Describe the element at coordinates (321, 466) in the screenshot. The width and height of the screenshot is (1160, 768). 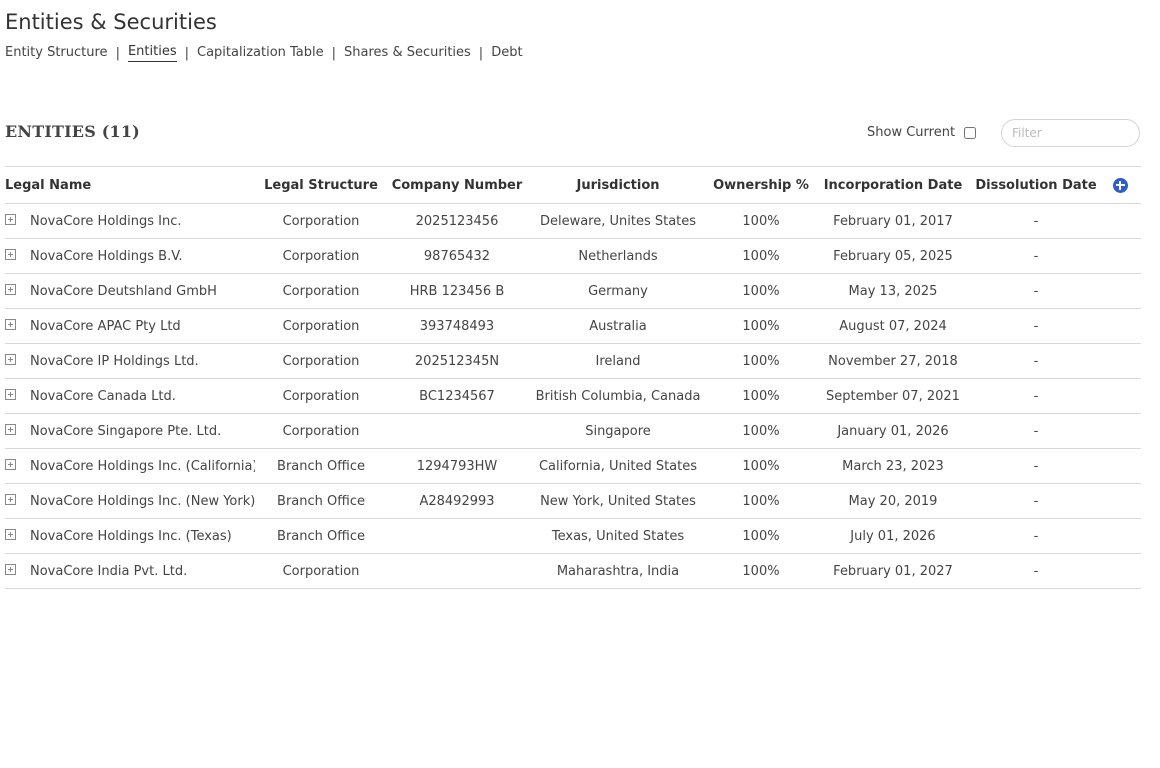
I see `legal-structure-cell: Branch Office` at that location.